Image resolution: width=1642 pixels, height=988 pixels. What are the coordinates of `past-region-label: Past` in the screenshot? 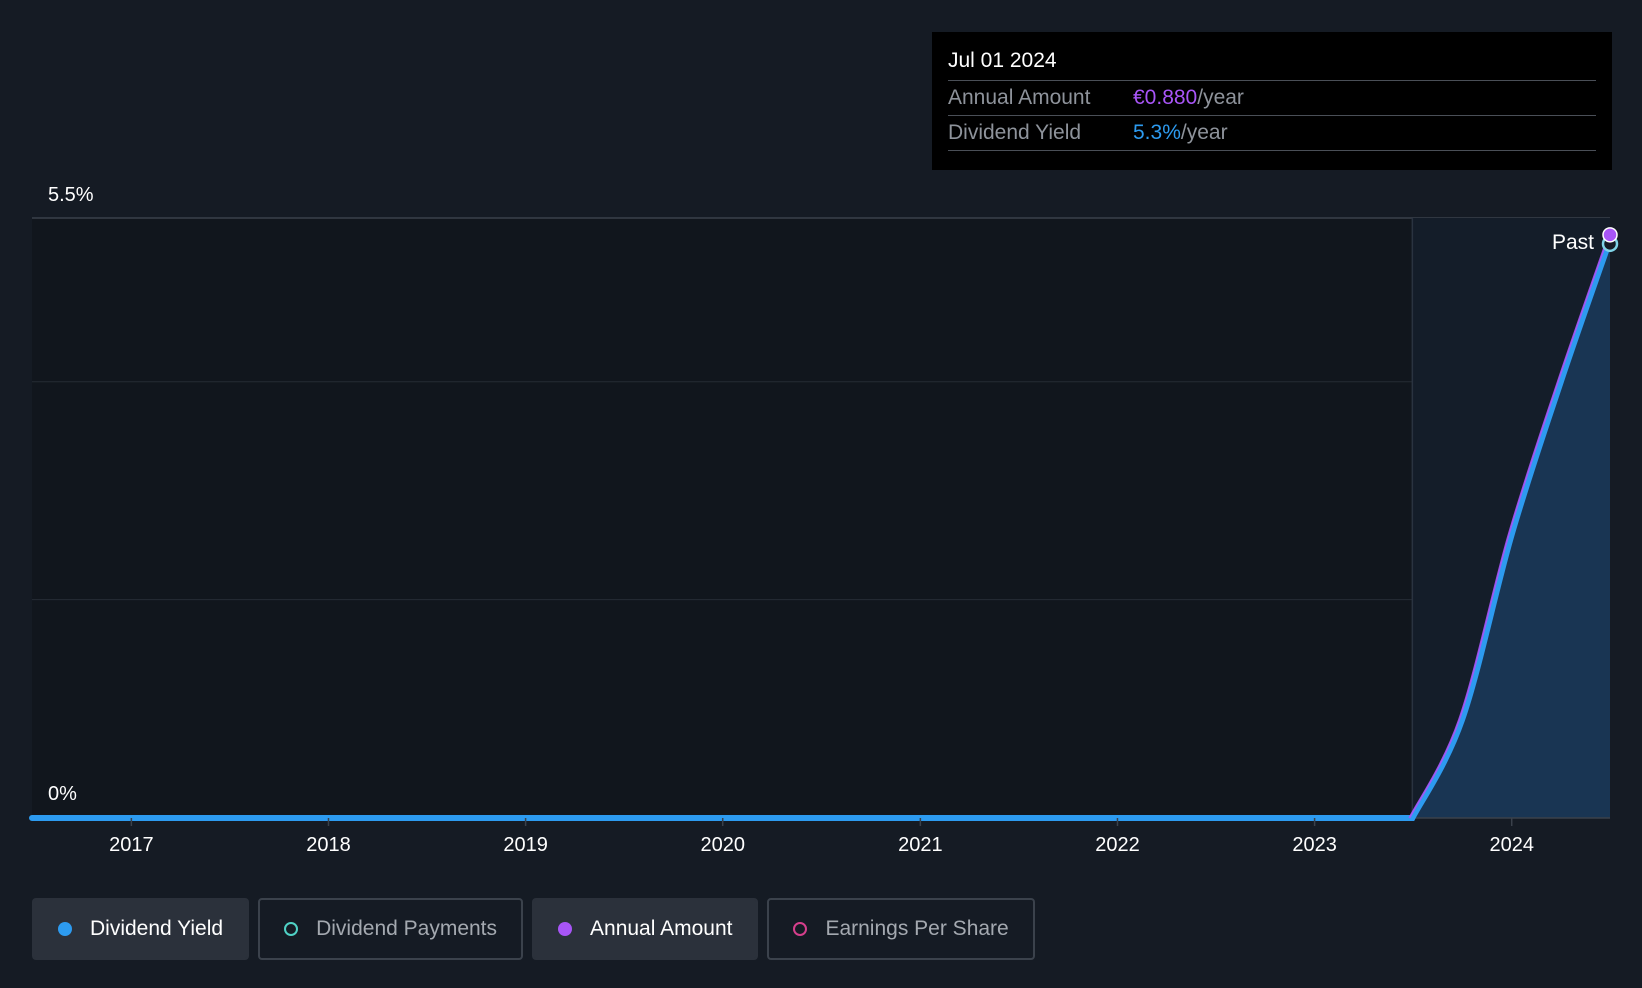 It's located at (1573, 242).